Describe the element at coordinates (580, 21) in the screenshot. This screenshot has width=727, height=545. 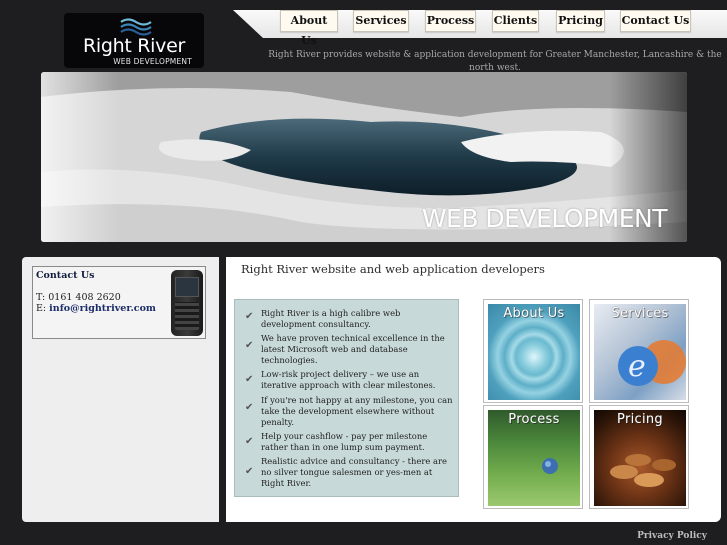
I see `nav-pricing: Pricing` at that location.